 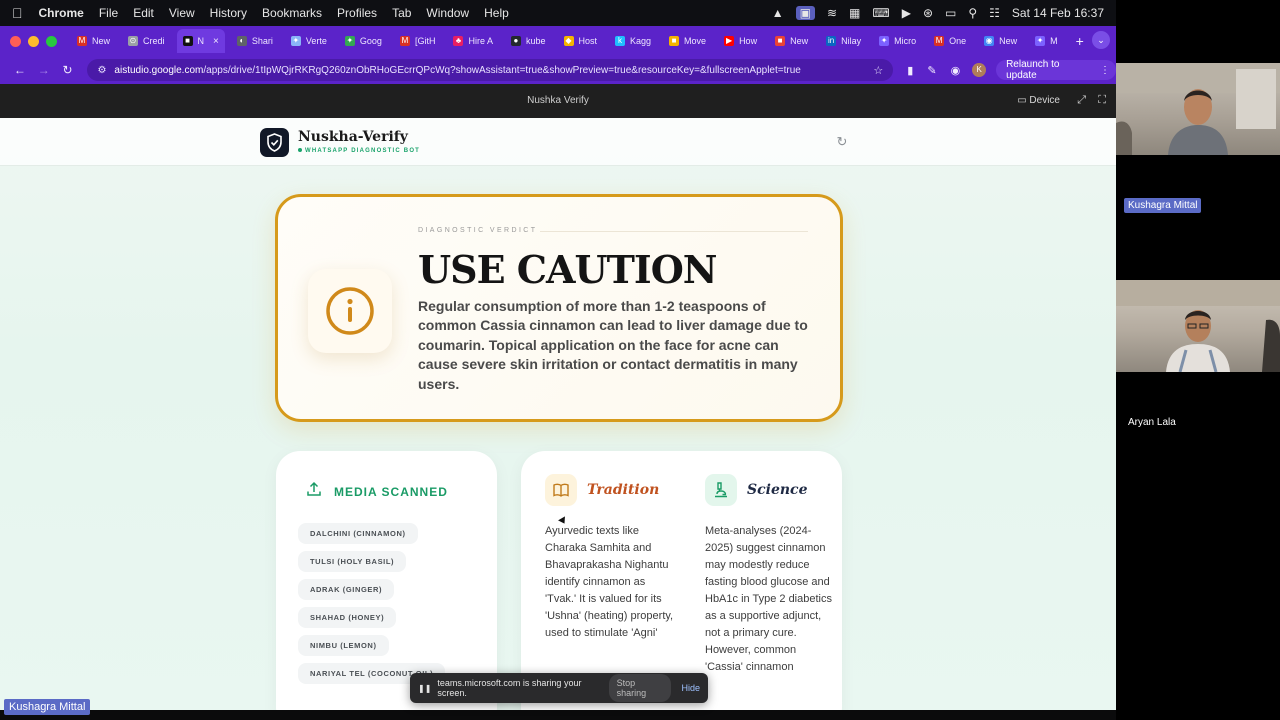 What do you see at coordinates (695, 41) in the screenshot?
I see `tab-label: Move` at bounding box center [695, 41].